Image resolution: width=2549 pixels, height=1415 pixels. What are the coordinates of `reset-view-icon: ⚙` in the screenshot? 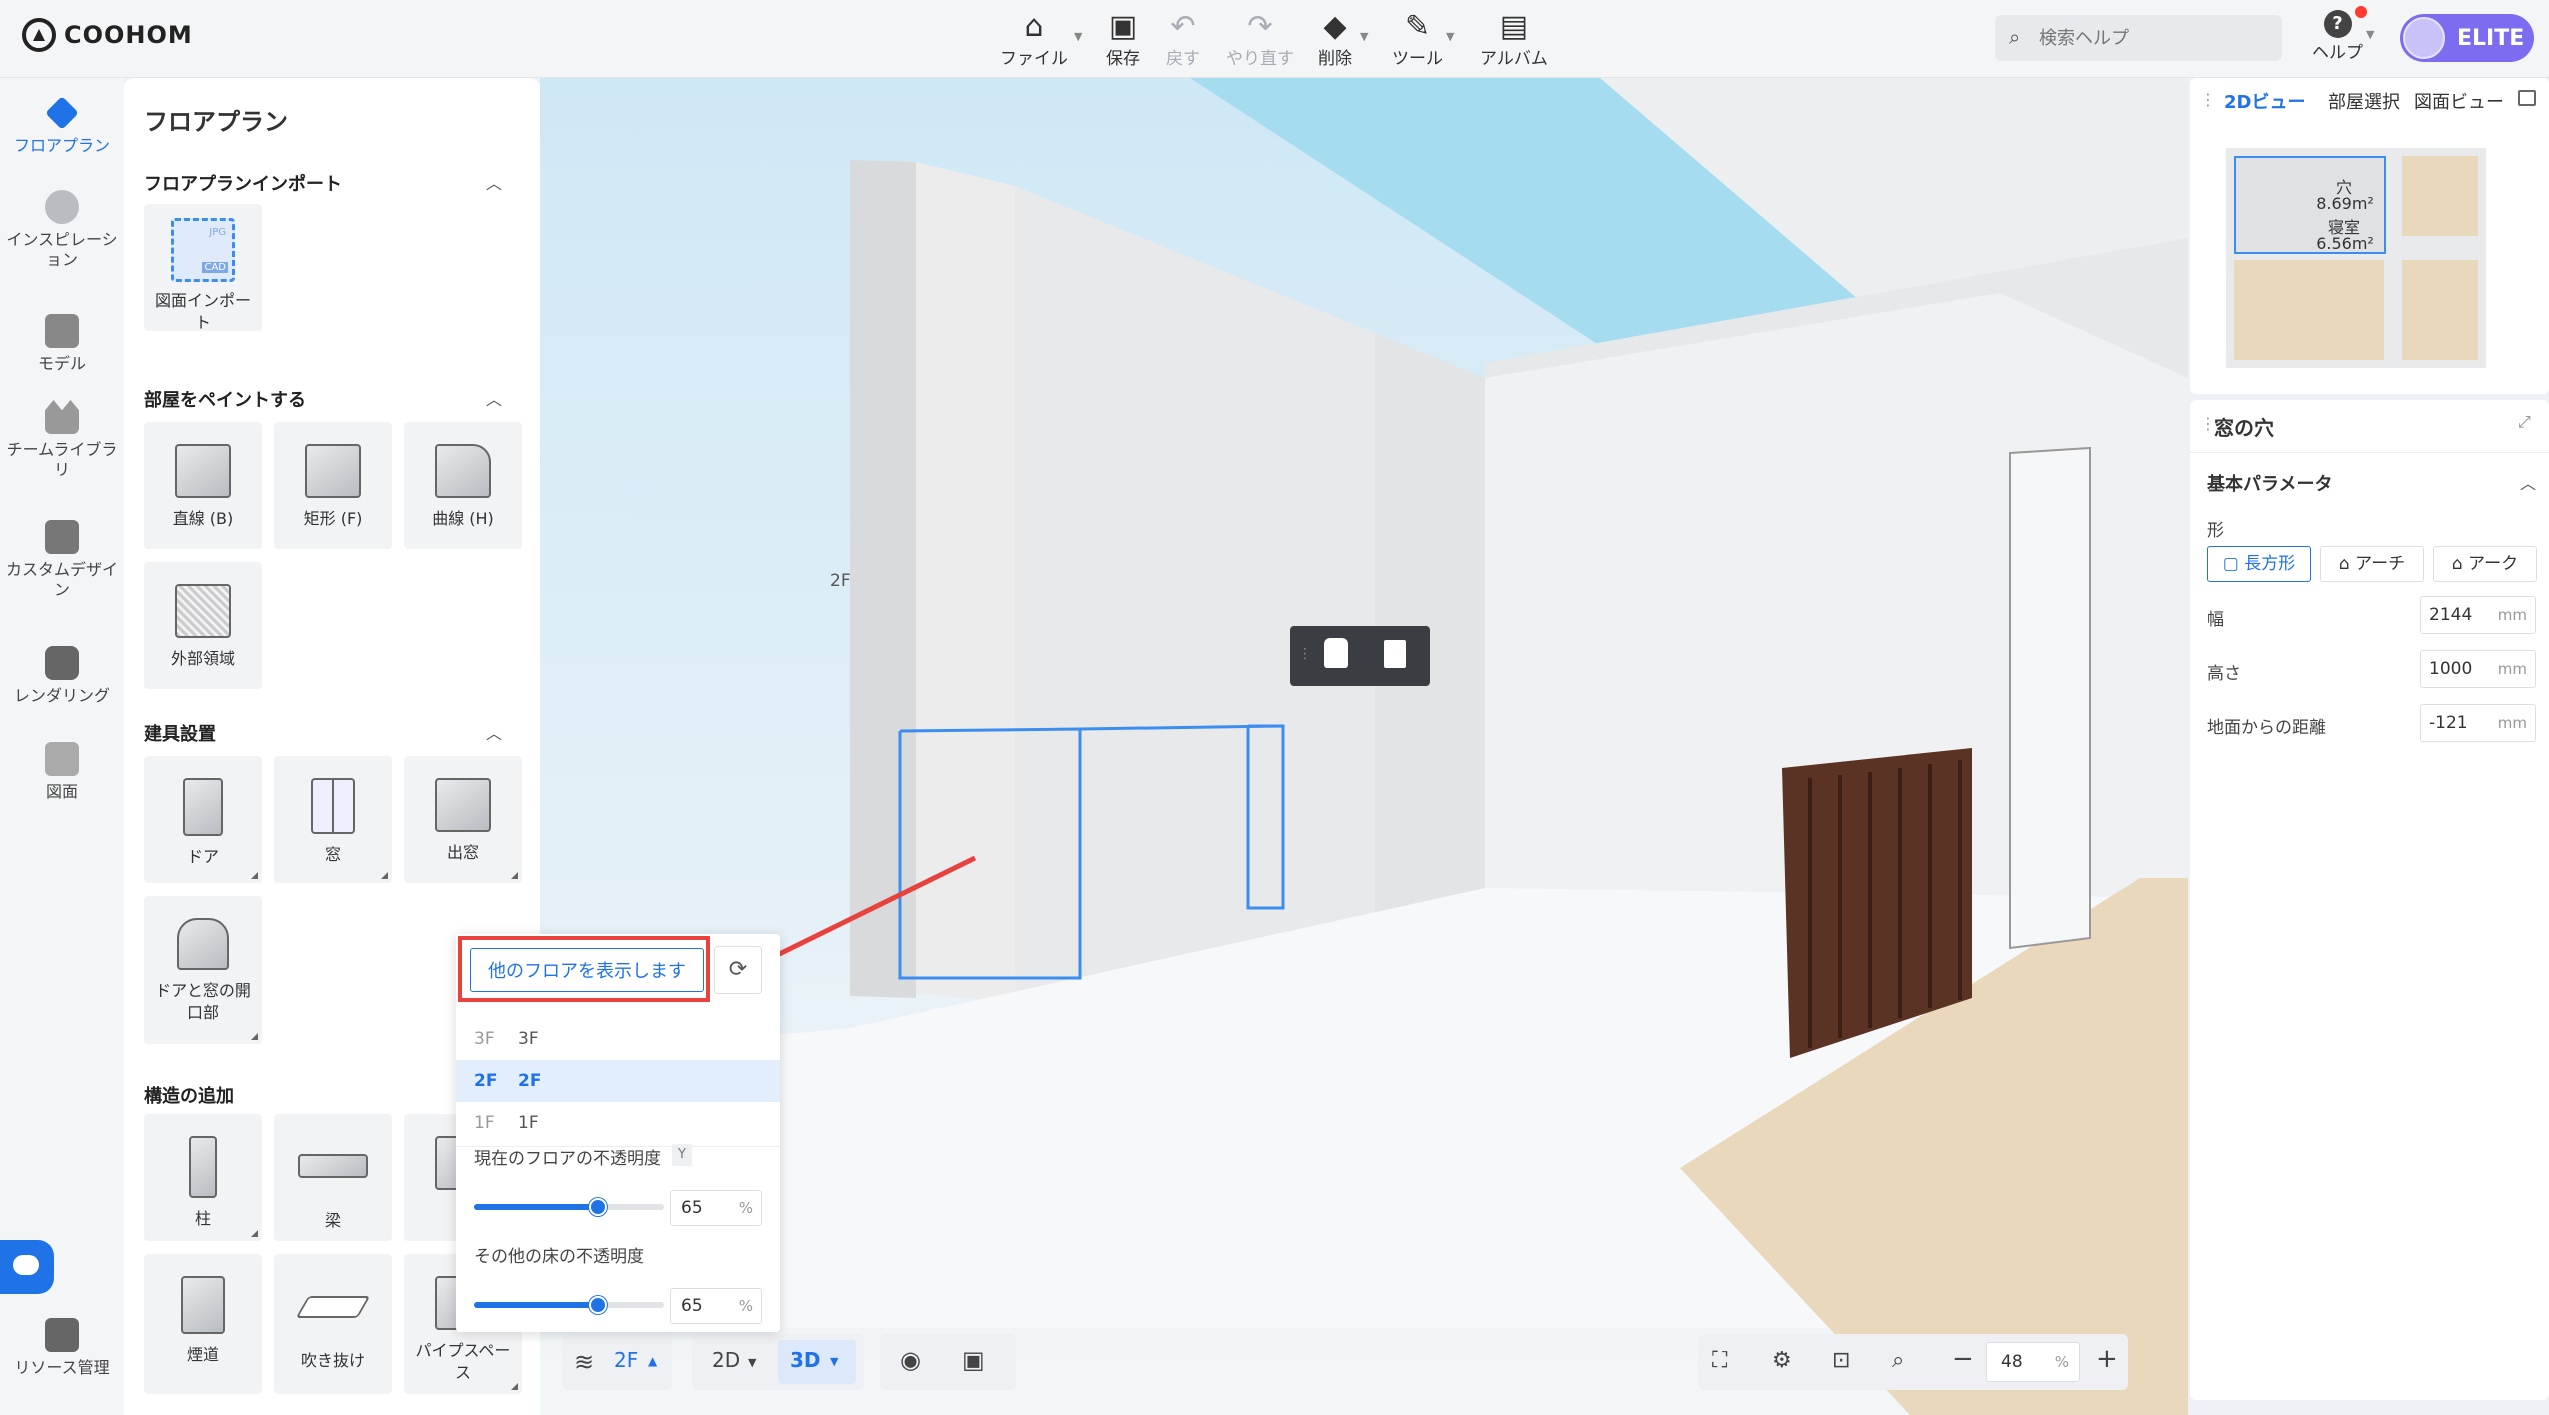 It's located at (1782, 1360).